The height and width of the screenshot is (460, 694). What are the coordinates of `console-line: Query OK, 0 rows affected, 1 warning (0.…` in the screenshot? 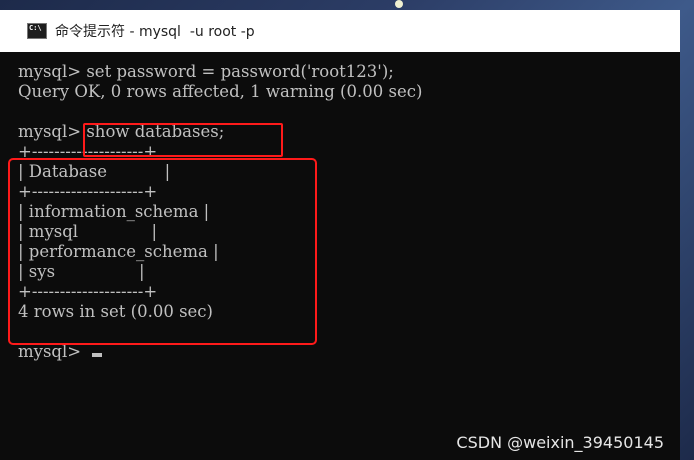 It's located at (220, 91).